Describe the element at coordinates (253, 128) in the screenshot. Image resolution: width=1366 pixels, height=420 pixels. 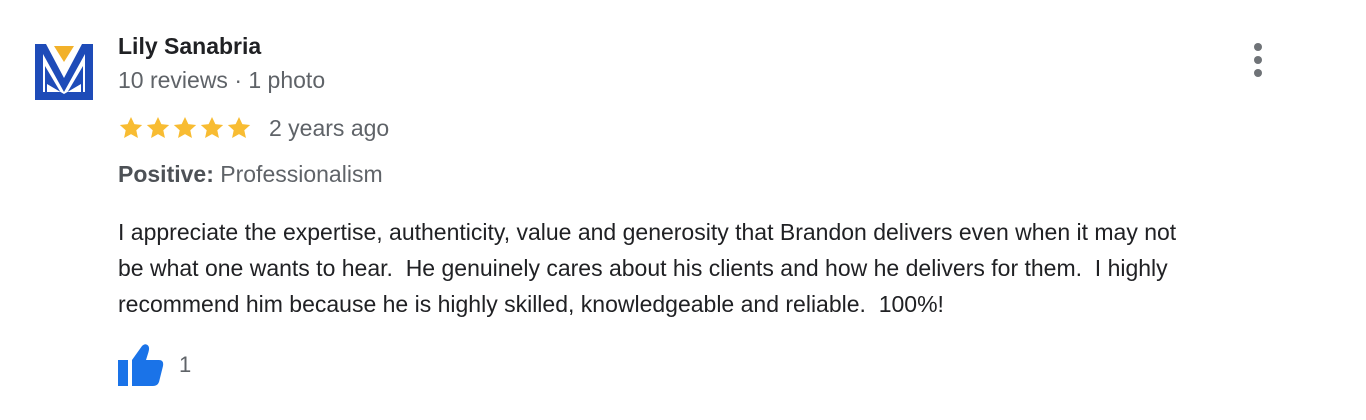
I see `rating-row: 2 years ago` at that location.